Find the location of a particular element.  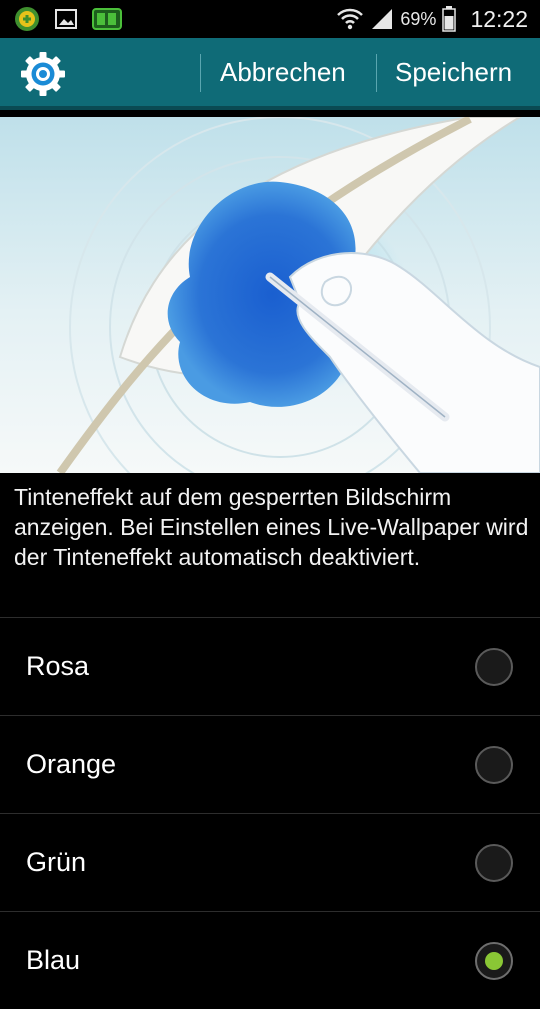

wifi-icon is located at coordinates (350, 19).